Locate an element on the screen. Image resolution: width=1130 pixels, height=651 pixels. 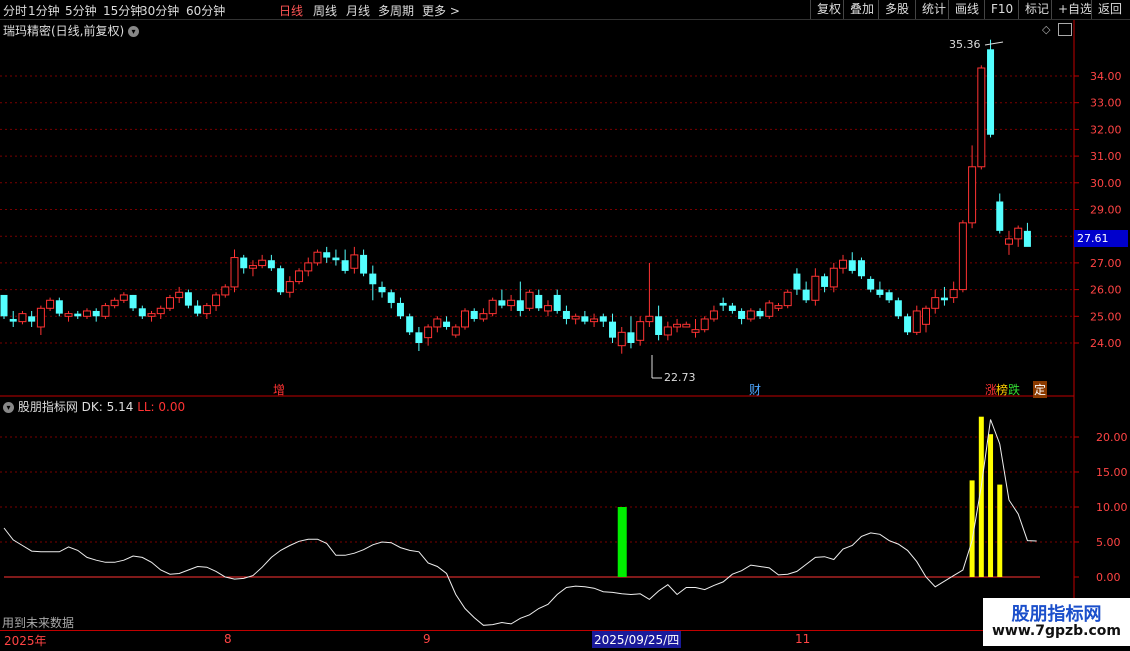
price-tick-label: 33.00 is located at coordinates (1106, 103).